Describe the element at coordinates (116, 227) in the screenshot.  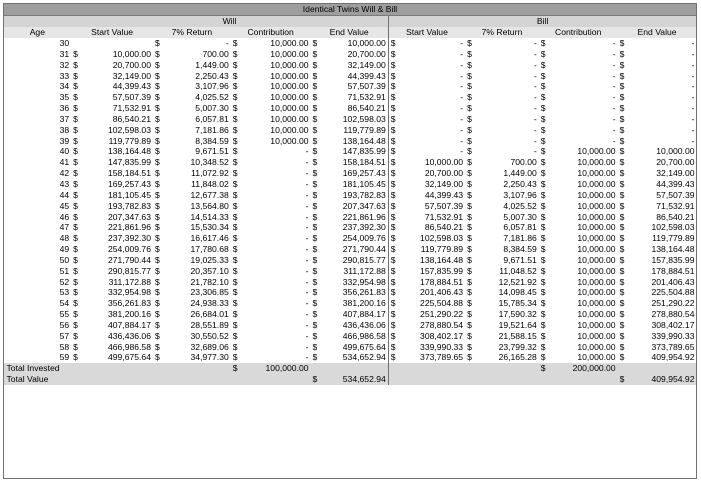
I see `will-start-value-cell: 221,861.96` at that location.